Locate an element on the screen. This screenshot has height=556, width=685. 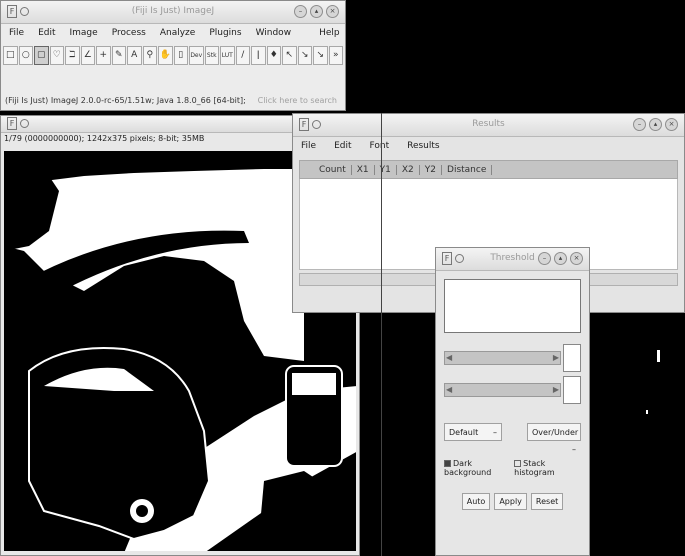
more-tools-icon: » is located at coordinates (335, 55).